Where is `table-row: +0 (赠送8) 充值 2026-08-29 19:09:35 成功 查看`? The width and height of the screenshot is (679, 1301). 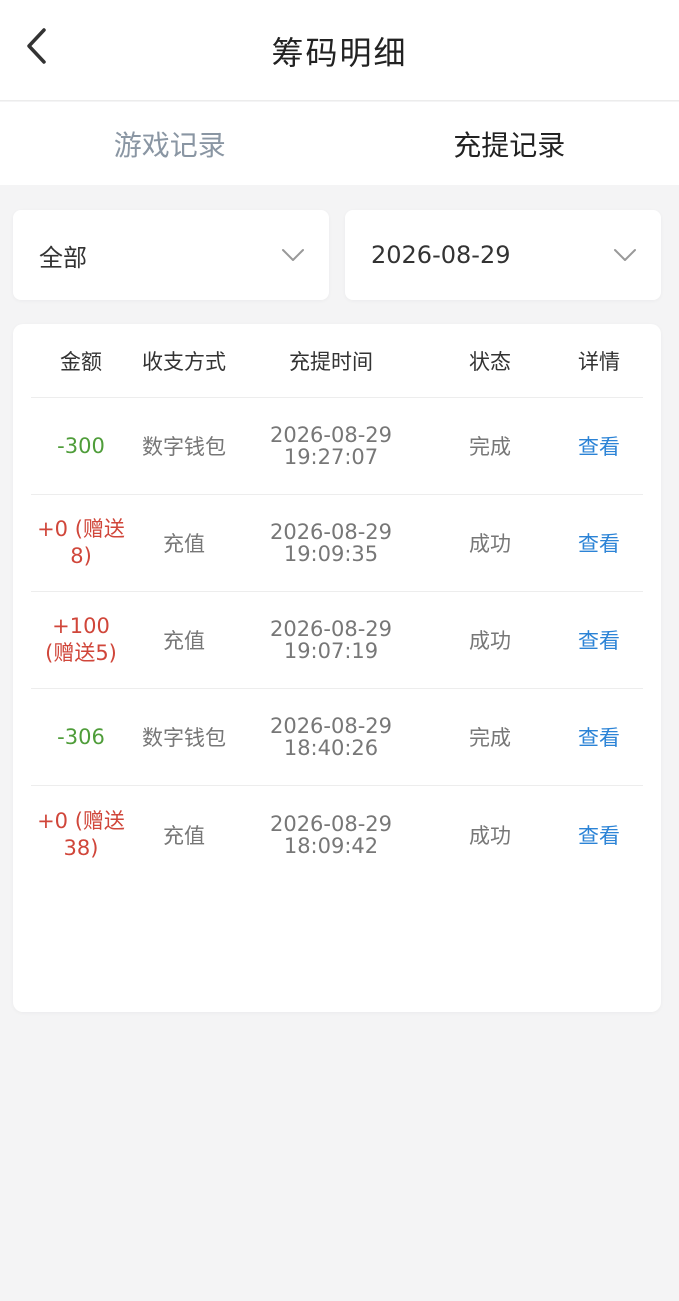
table-row: +0 (赠送8) 充值 2026-08-29 19:09:35 成功 查看 is located at coordinates (337, 543).